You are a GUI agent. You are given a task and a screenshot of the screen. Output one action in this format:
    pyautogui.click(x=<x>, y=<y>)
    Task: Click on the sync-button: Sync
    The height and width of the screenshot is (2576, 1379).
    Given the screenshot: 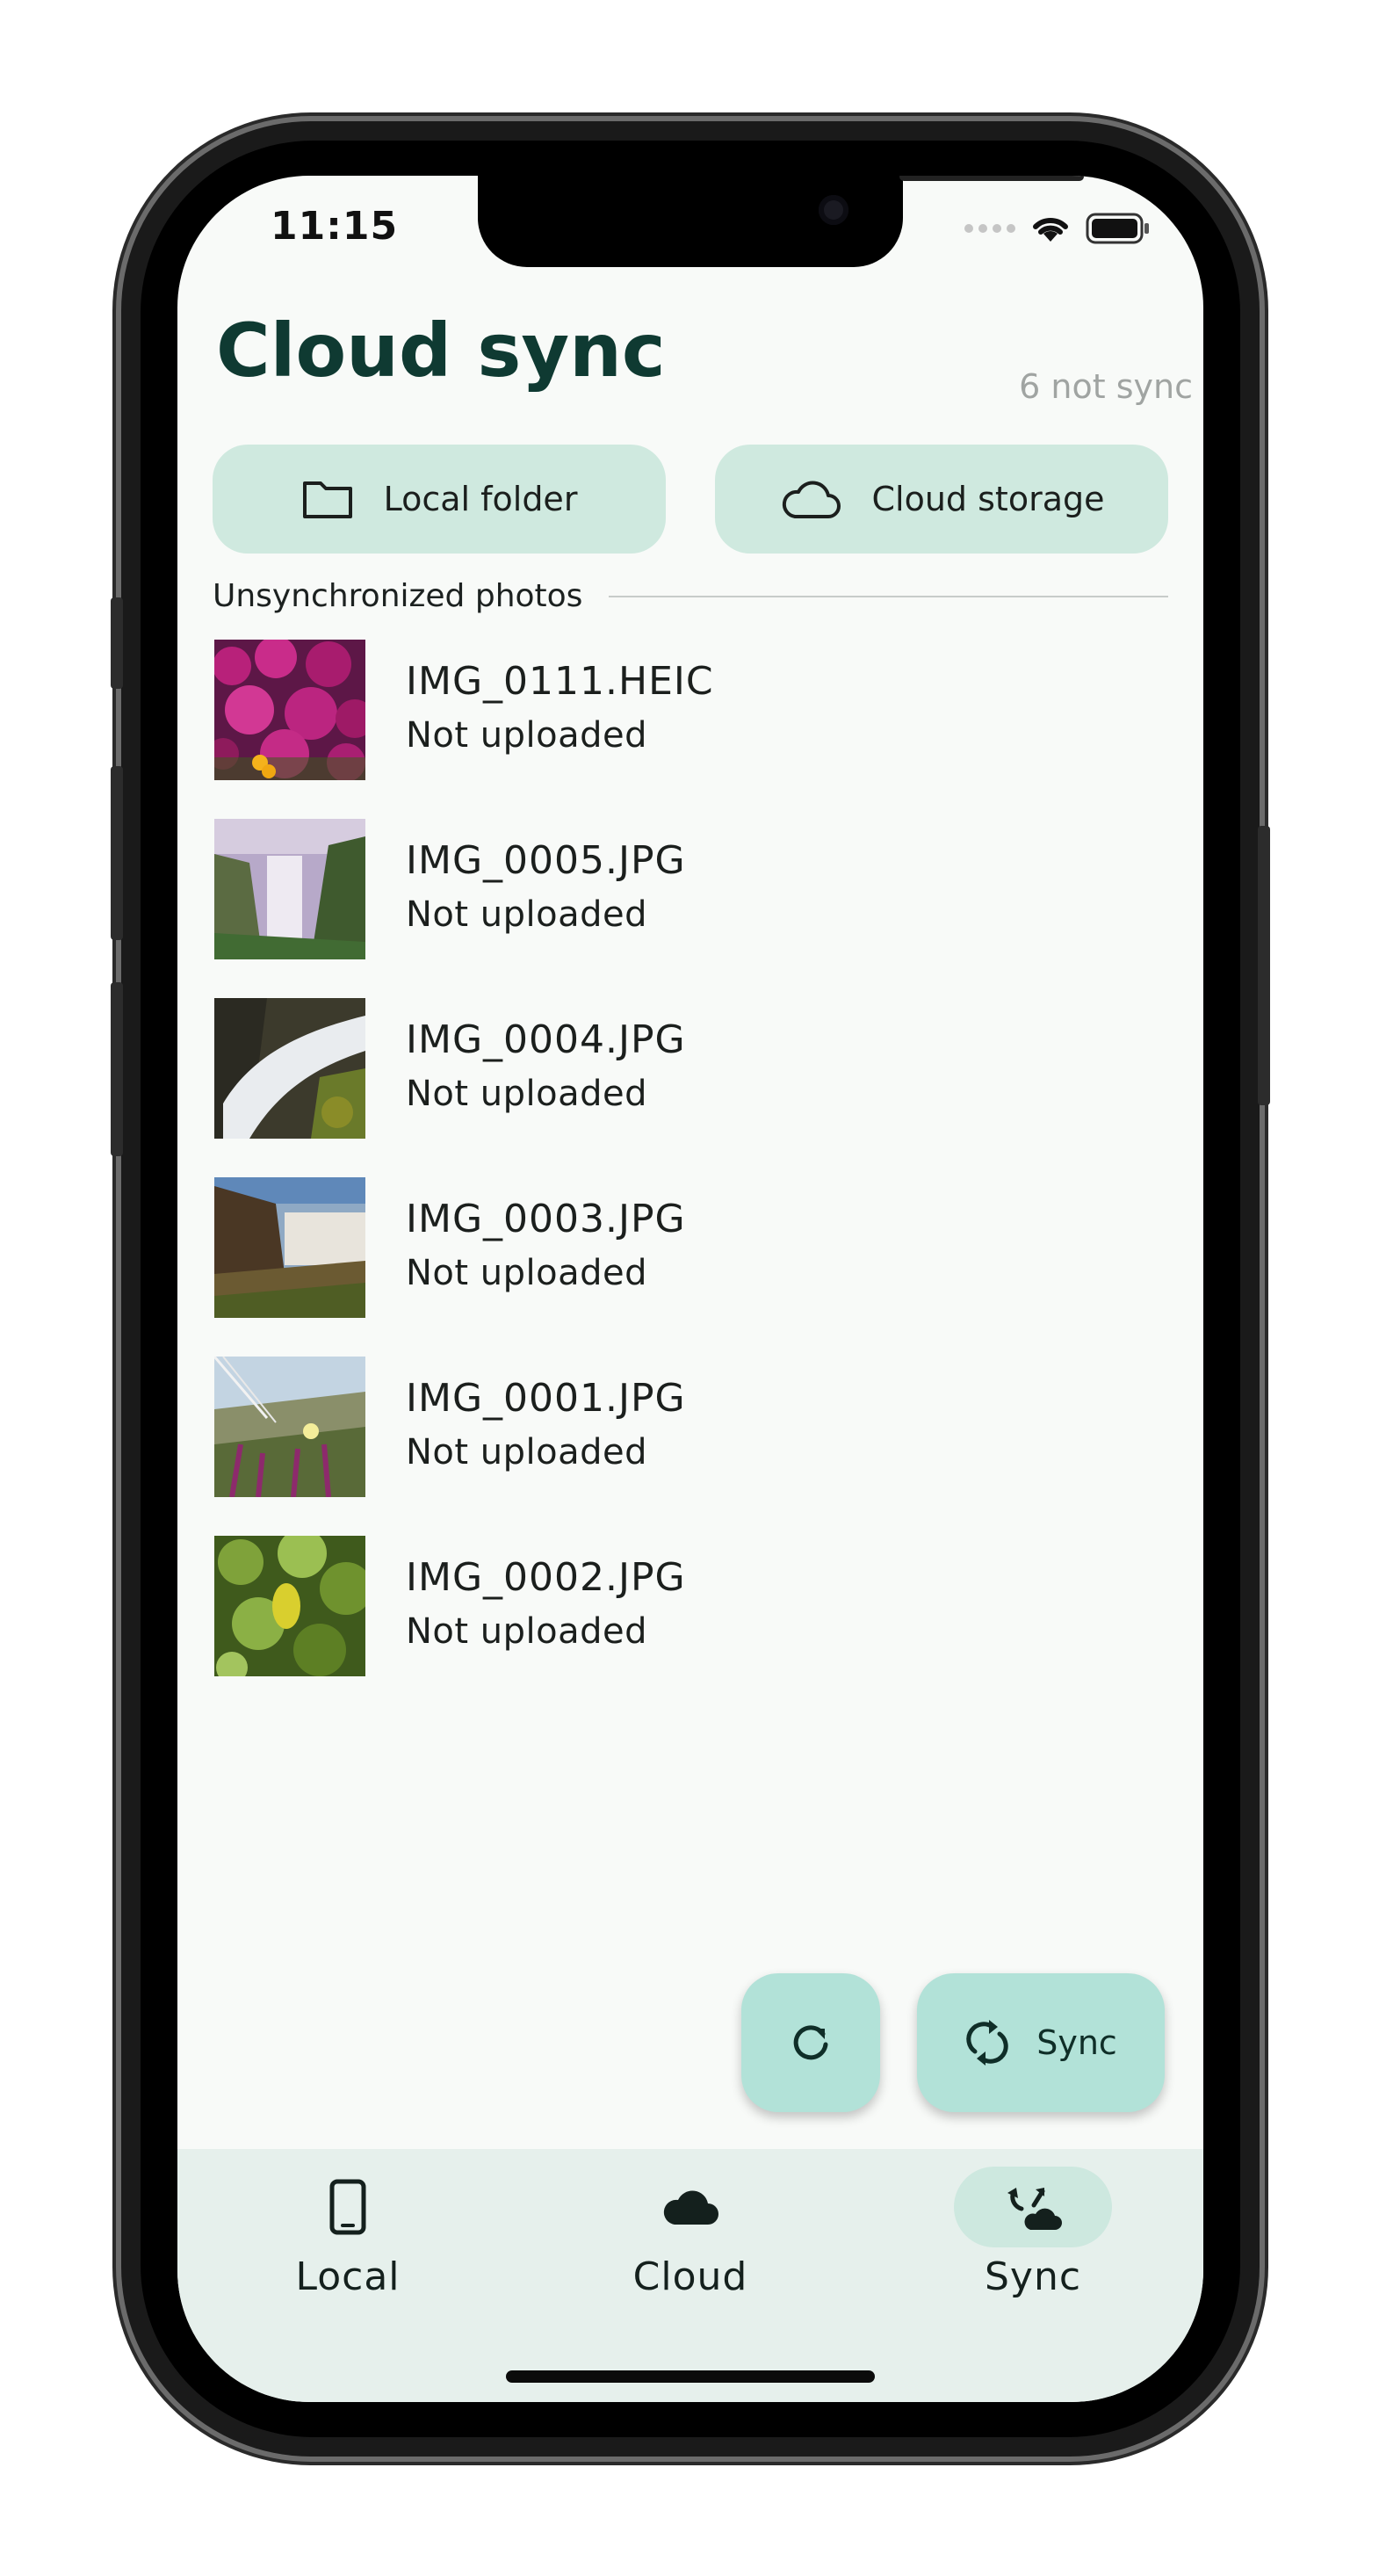 What is the action you would take?
    pyautogui.click(x=1041, y=2042)
    